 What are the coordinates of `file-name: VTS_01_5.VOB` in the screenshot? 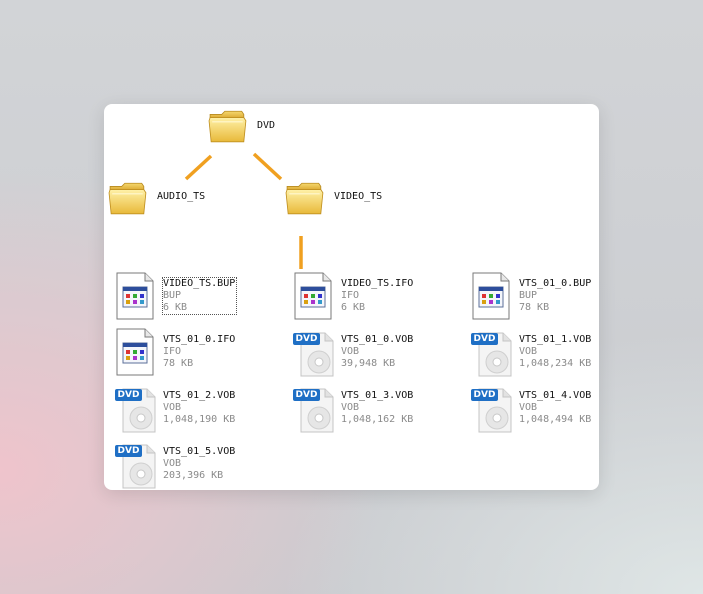 It's located at (199, 451).